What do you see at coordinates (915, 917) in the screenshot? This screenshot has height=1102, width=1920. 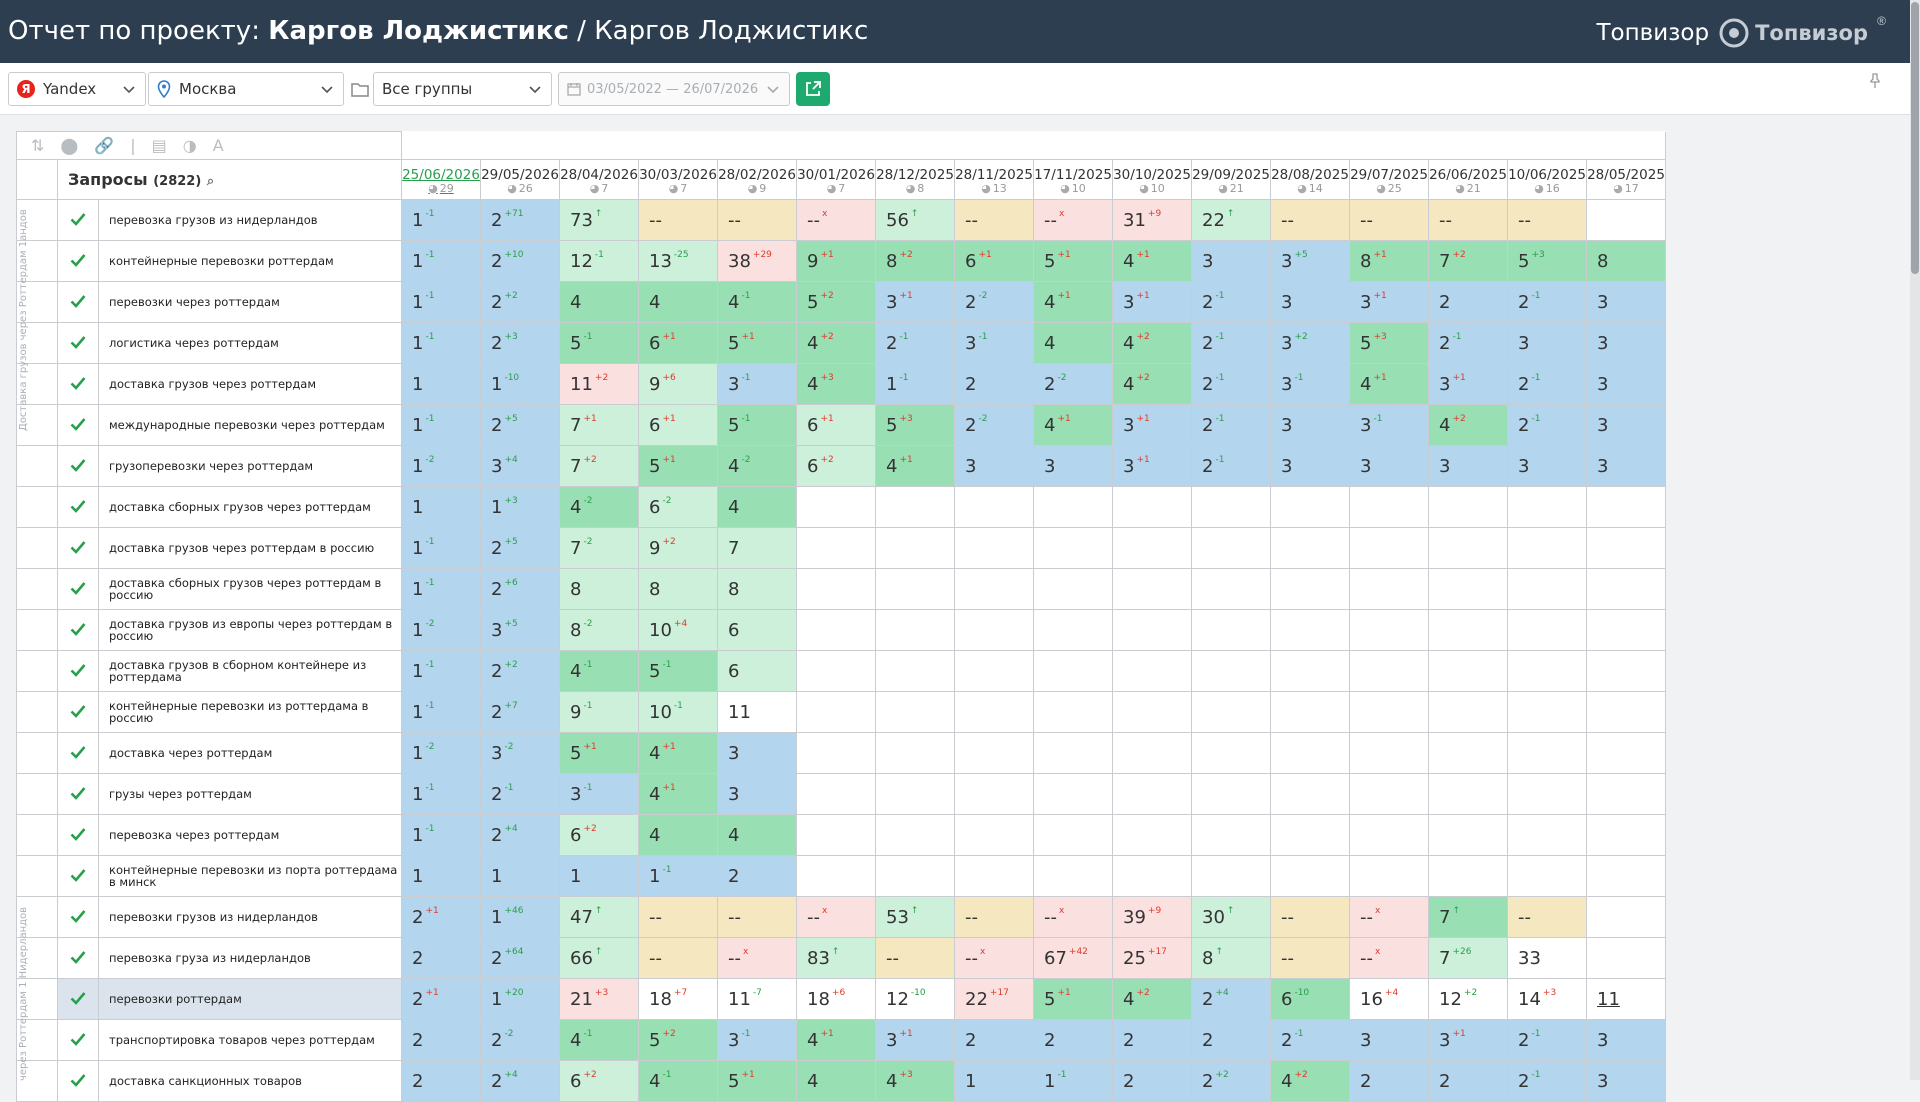 I see `position-cell: 53 ↑` at bounding box center [915, 917].